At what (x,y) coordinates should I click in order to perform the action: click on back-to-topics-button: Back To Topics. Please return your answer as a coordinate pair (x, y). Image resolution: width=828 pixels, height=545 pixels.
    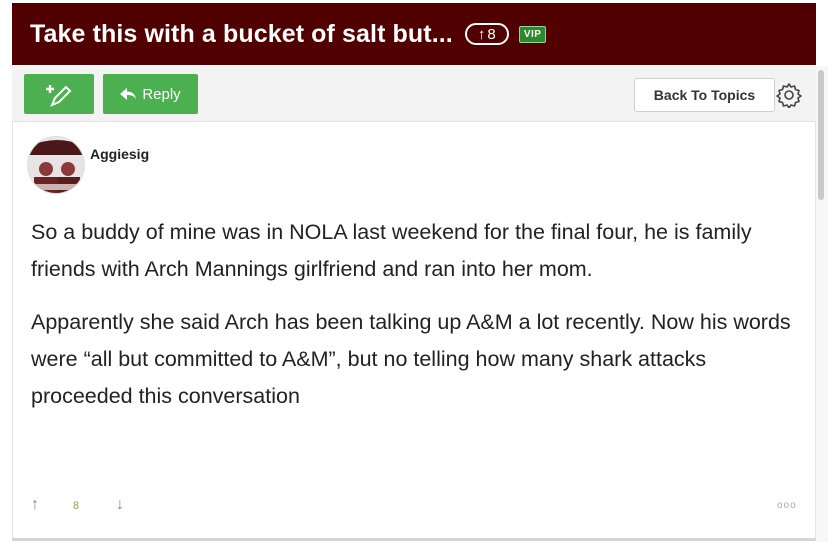
    Looking at the image, I should click on (704, 95).